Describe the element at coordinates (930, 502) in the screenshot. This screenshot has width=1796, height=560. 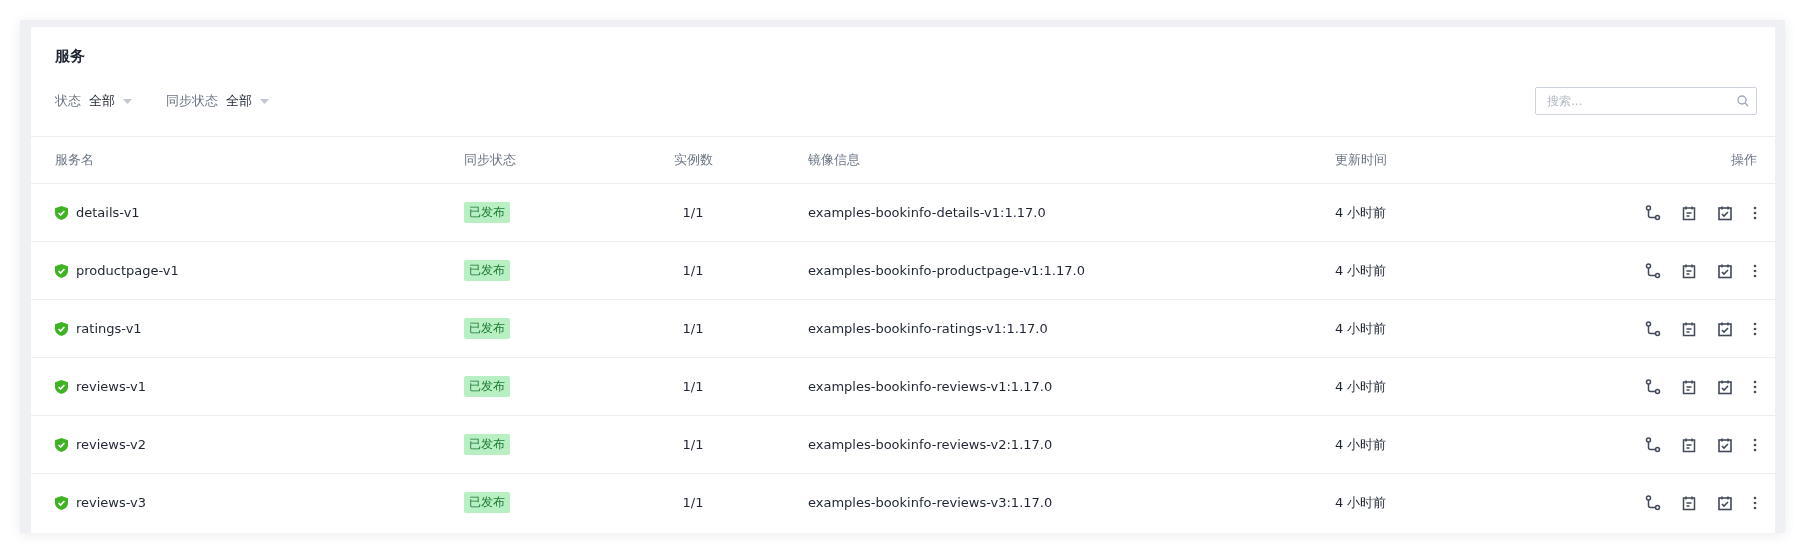
I see `image-info: examples-bookinfo-reviews-v3:1.17.0` at that location.